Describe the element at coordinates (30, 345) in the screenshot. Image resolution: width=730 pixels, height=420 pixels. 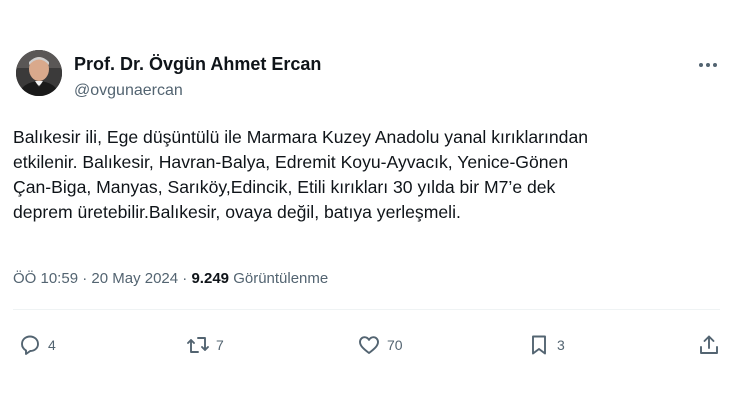
I see `reply-icon` at that location.